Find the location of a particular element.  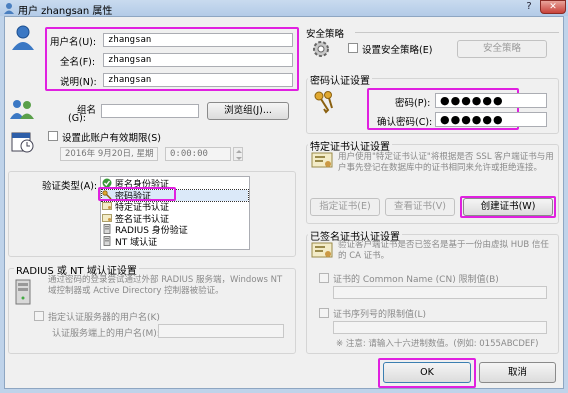

group-icon is located at coordinates (22, 109).